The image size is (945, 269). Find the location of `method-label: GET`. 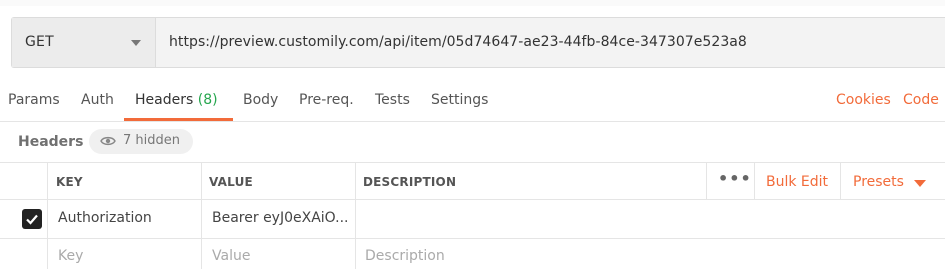

method-label: GET is located at coordinates (39, 42).